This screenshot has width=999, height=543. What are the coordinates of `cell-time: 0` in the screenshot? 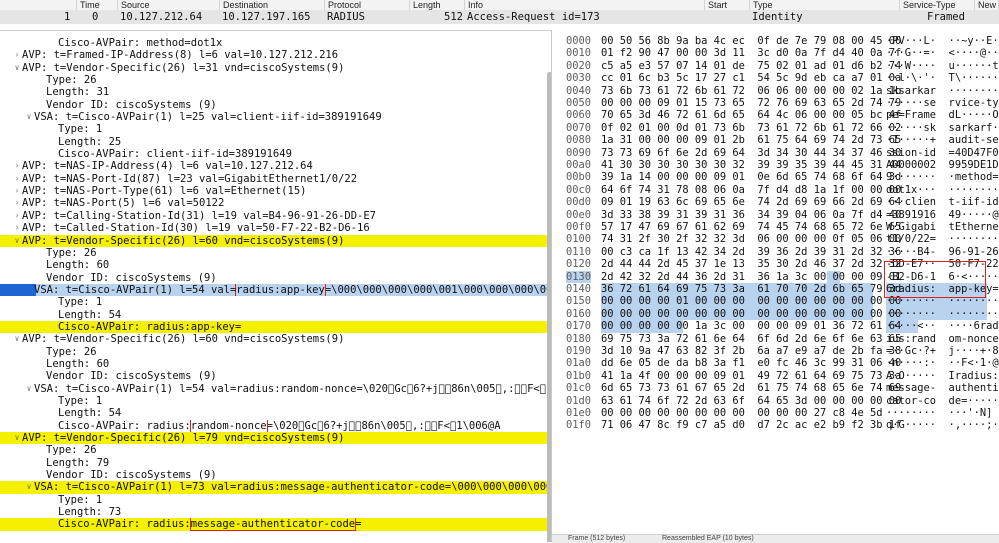 It's located at (95, 17).